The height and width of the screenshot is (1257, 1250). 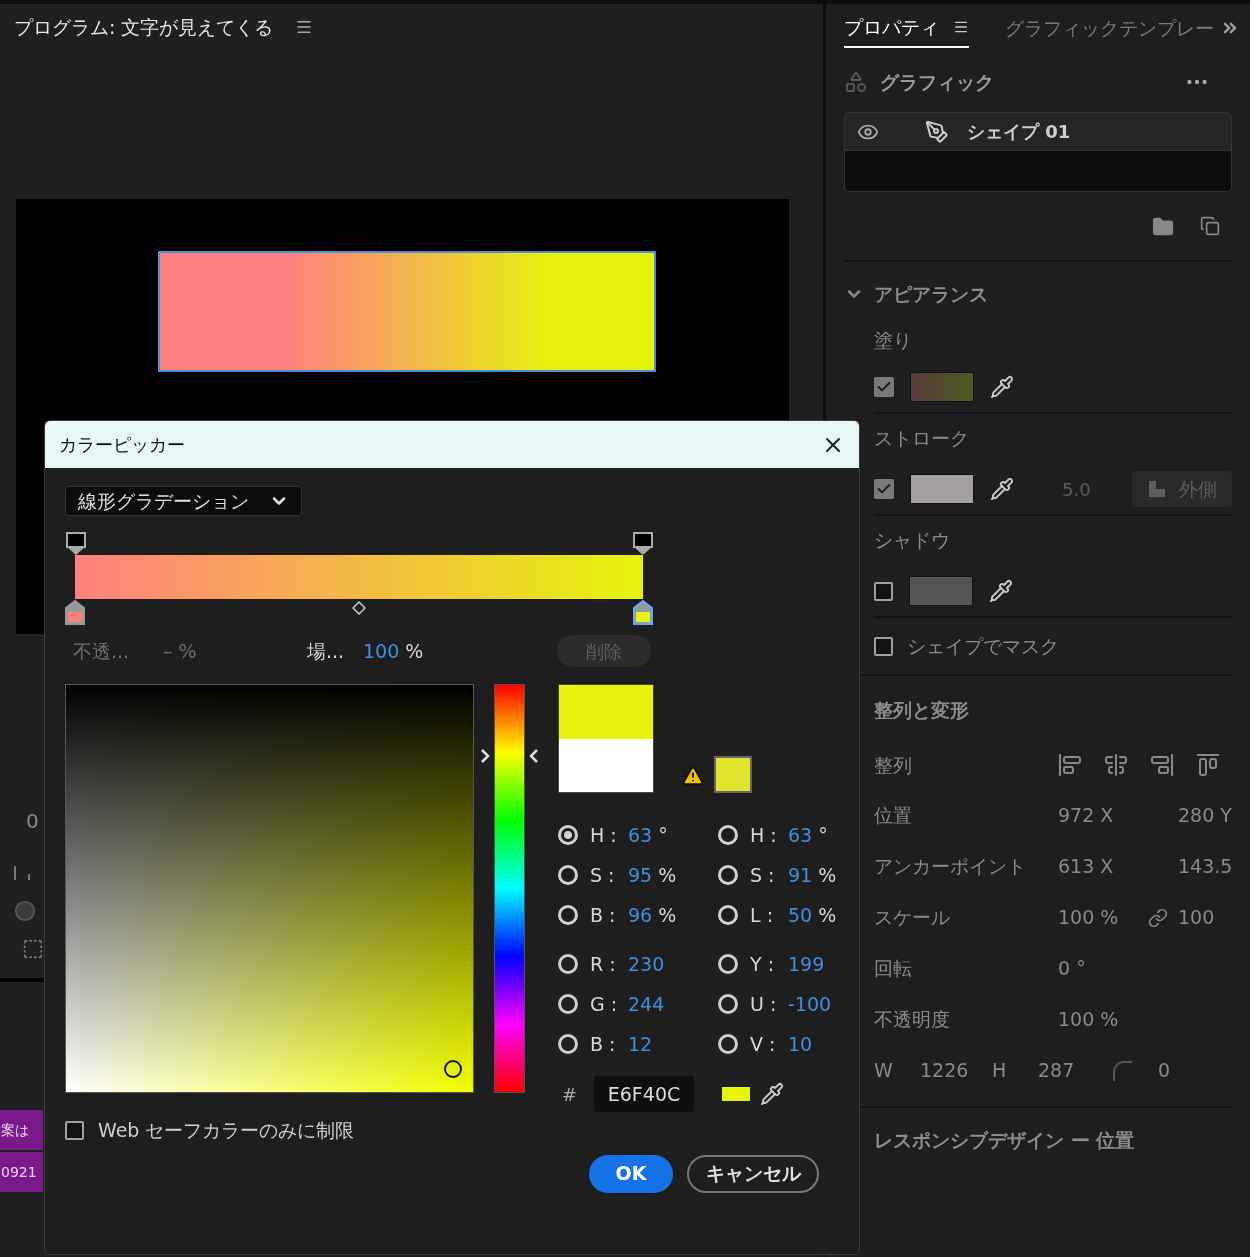 What do you see at coordinates (359, 608) in the screenshot?
I see `midpoint-diamond` at bounding box center [359, 608].